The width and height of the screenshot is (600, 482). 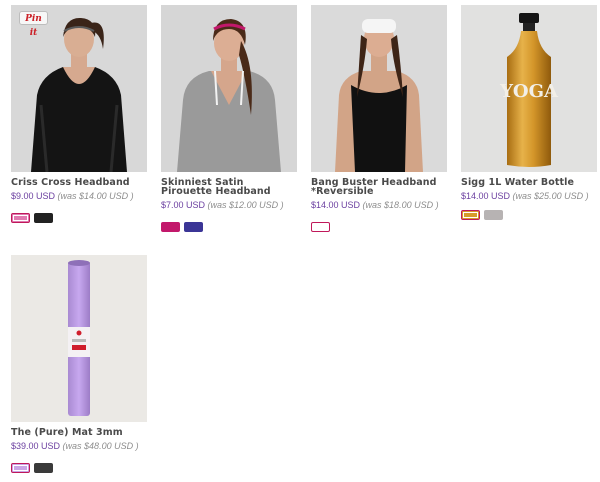 What do you see at coordinates (529, 91) in the screenshot?
I see `bottle-print-text: YOGA` at bounding box center [529, 91].